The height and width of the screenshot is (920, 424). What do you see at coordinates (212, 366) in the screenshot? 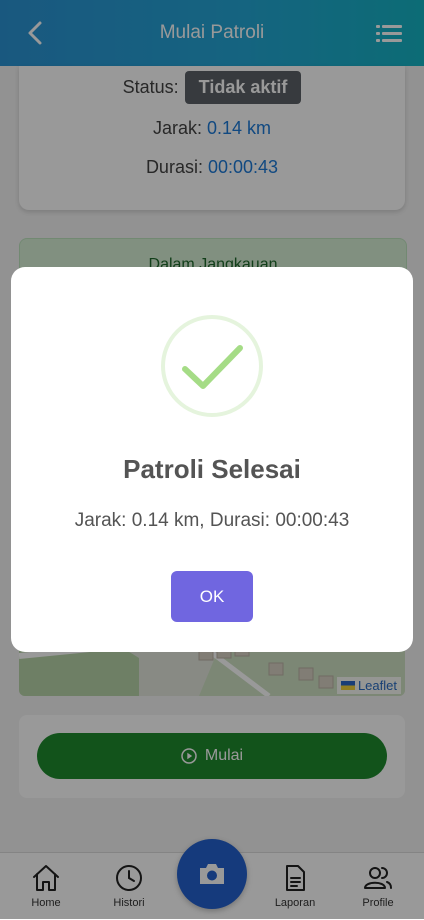
I see `success-check-icon` at bounding box center [212, 366].